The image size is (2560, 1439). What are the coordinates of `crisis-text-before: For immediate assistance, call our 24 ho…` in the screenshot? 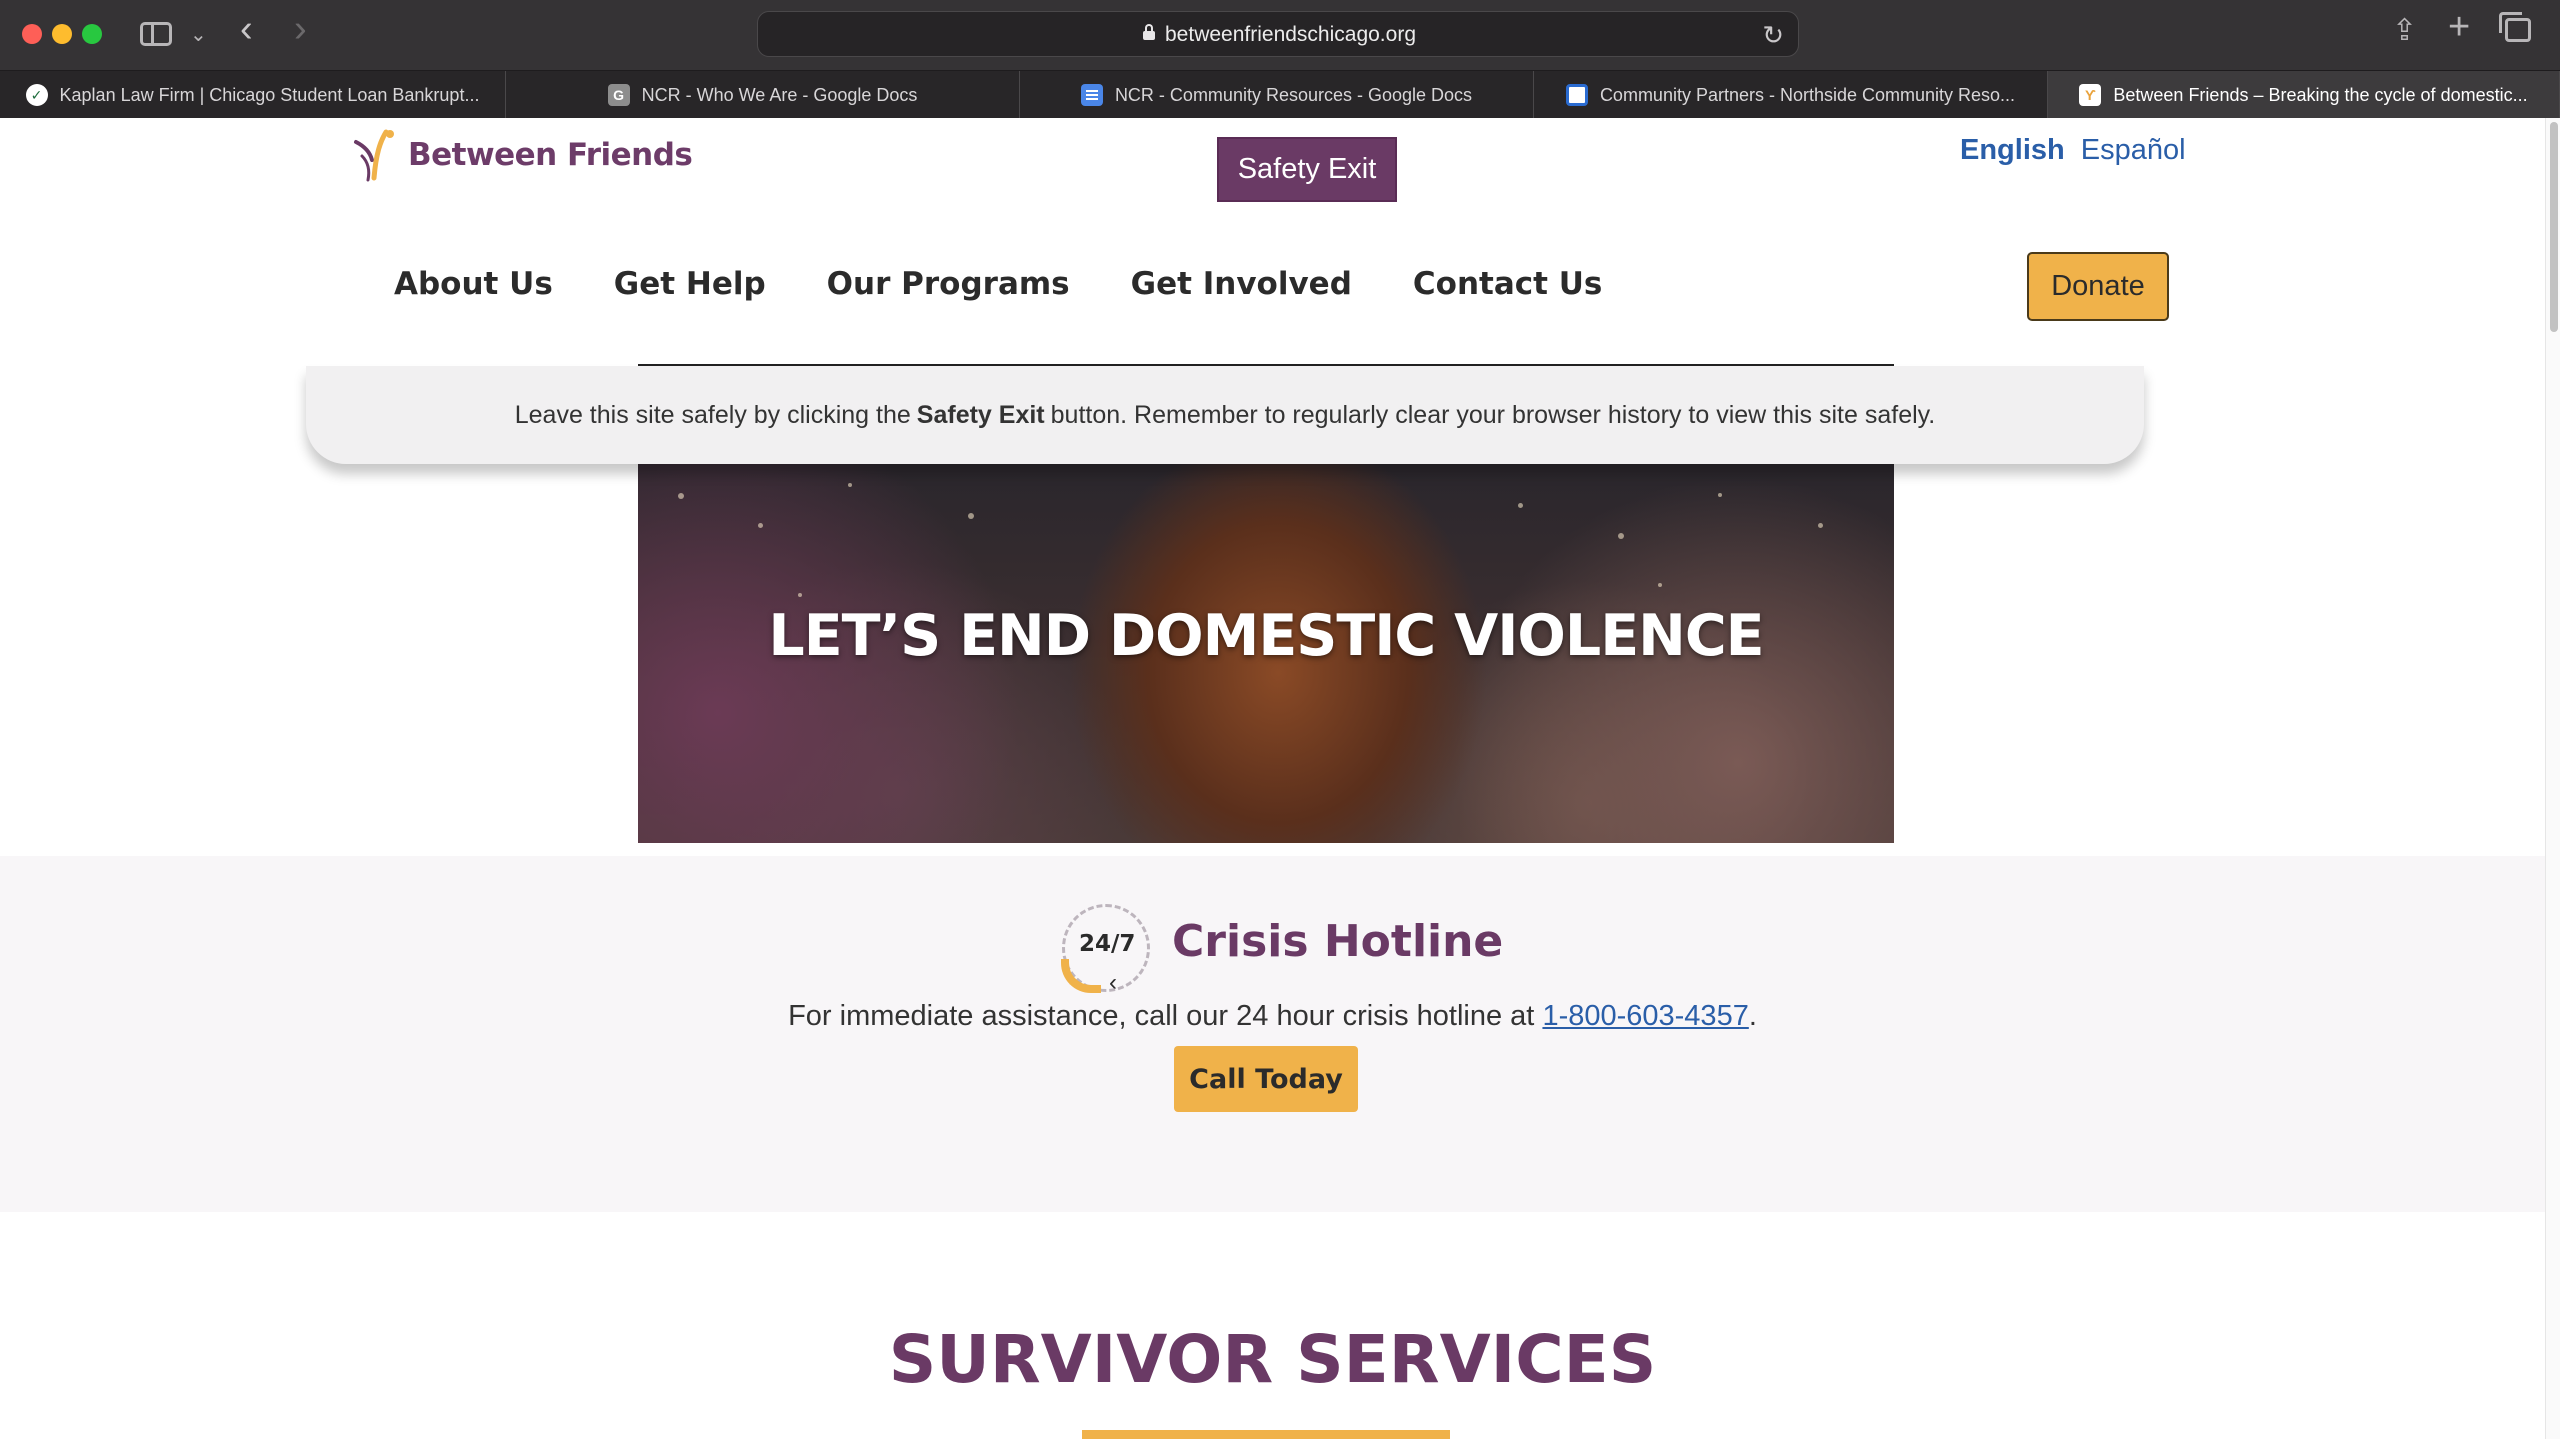 It's located at (1161, 1016).